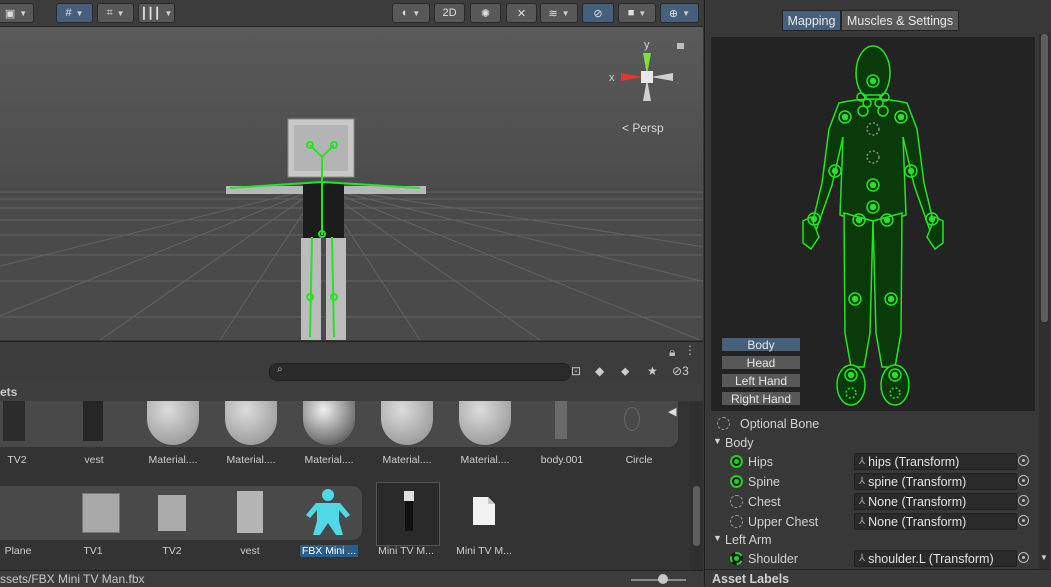 The image size is (1051, 587). Describe the element at coordinates (74, 13) in the screenshot. I see `grid-snap-toggle: # ▼` at that location.